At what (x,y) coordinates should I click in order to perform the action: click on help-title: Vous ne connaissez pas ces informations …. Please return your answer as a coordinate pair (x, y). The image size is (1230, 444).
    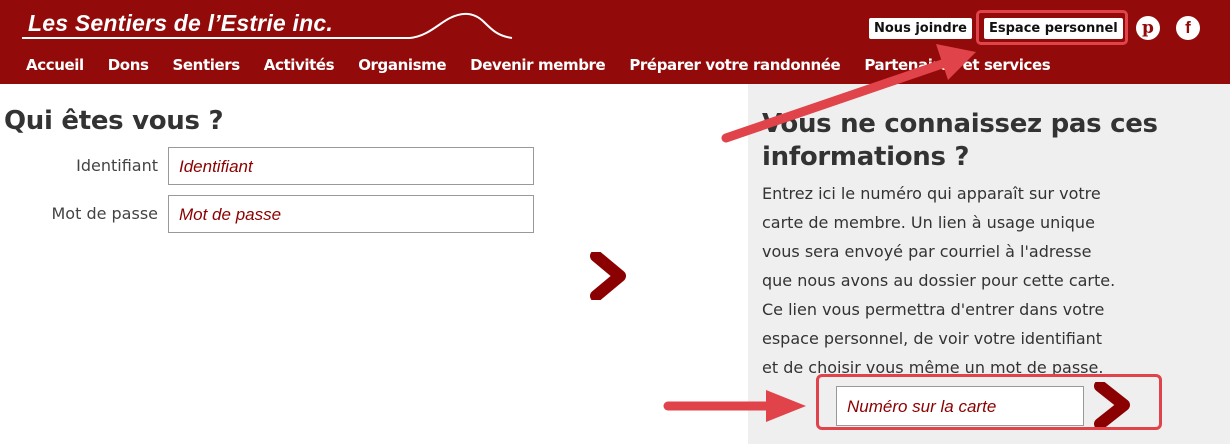
    Looking at the image, I should click on (960, 140).